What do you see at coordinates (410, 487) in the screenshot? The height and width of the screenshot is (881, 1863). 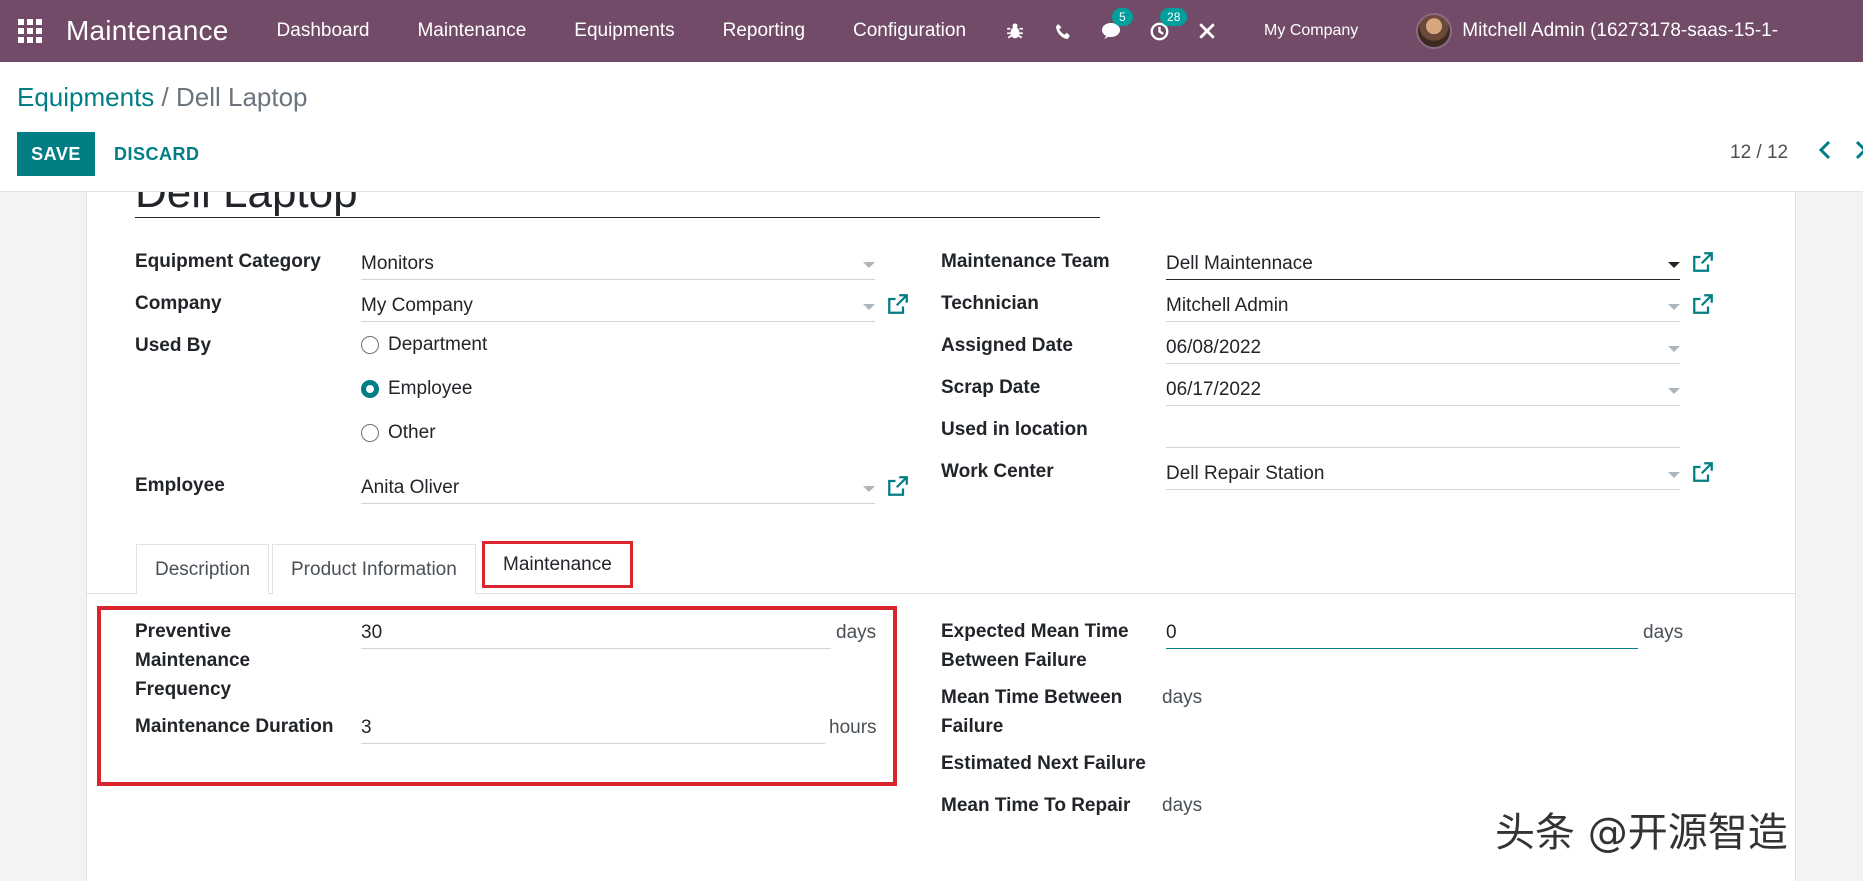 I see `employee-value: Anita Oliver` at bounding box center [410, 487].